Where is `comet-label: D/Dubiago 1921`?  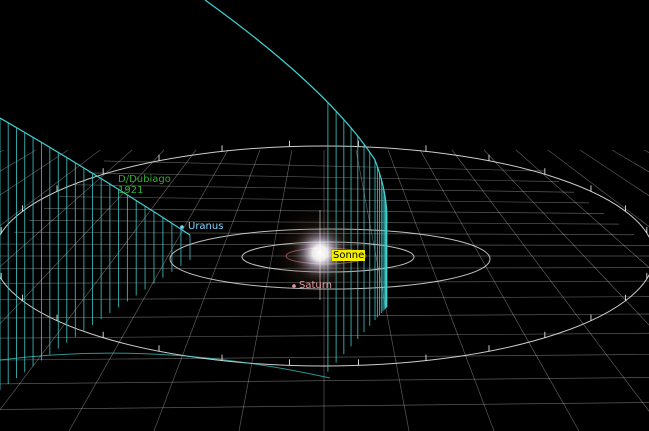
comet-label: D/Dubiago 1921 is located at coordinates (144, 185).